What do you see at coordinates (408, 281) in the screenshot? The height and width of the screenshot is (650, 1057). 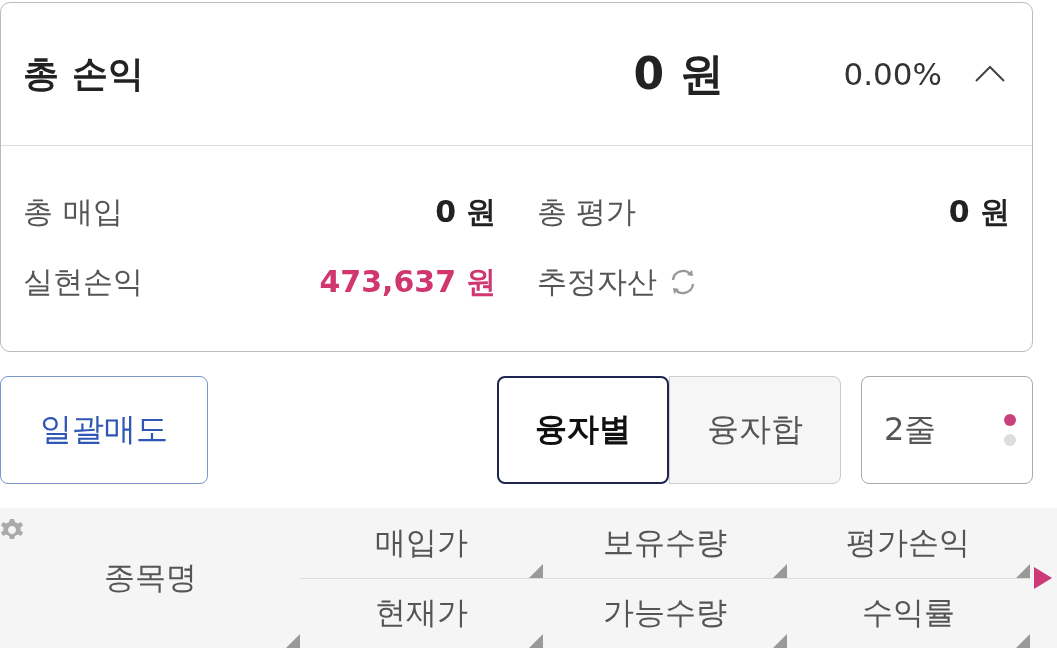 I see `detail-value: 473,637 원` at bounding box center [408, 281].